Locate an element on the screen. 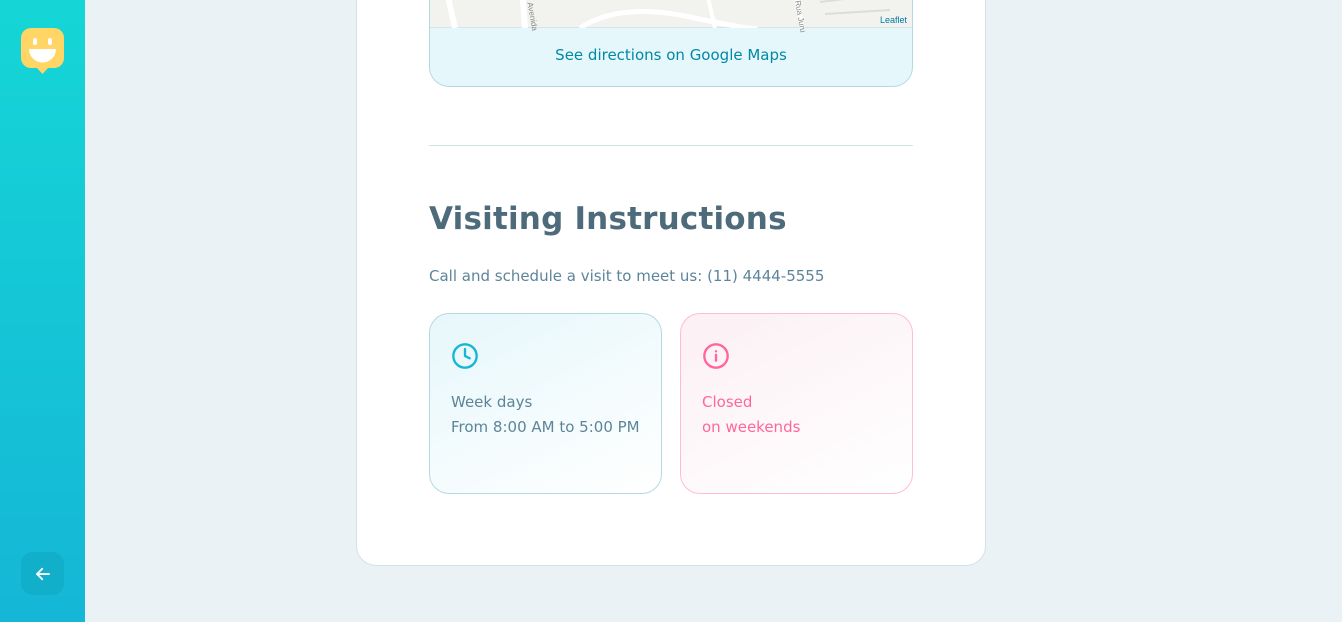  back-button is located at coordinates (42, 573).